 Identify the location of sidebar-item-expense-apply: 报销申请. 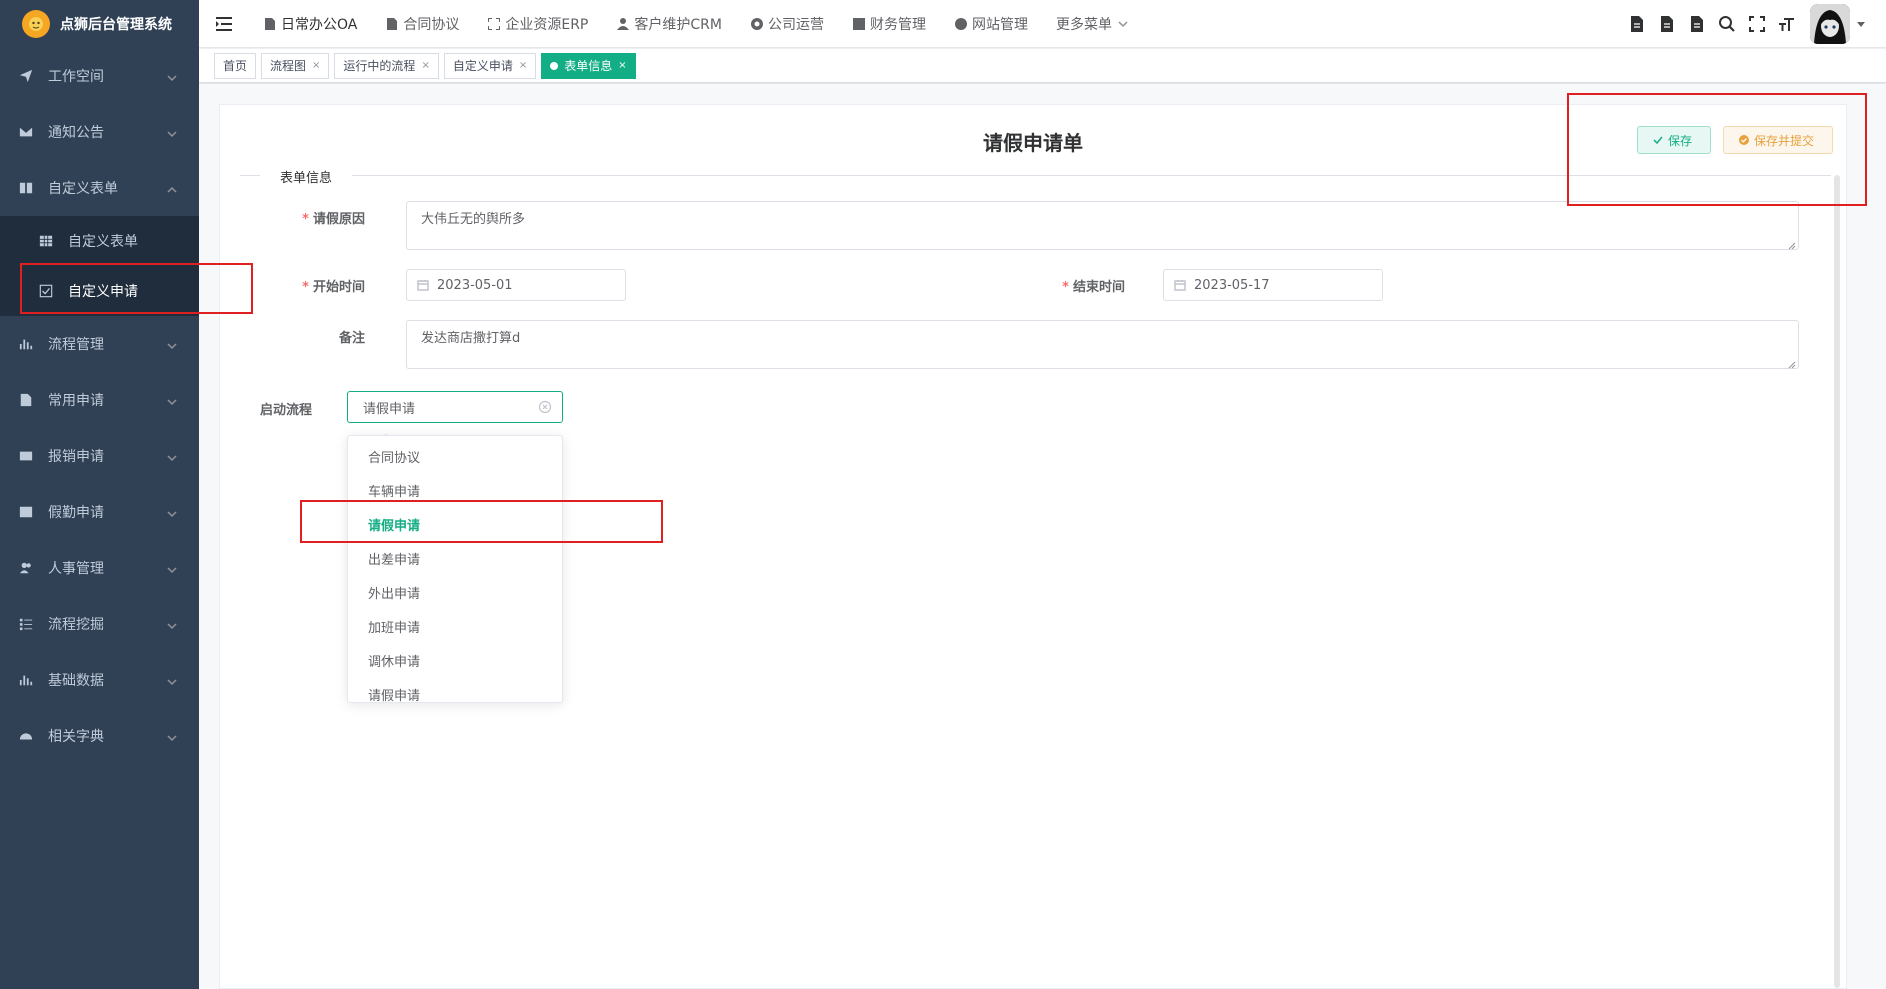
(99, 456).